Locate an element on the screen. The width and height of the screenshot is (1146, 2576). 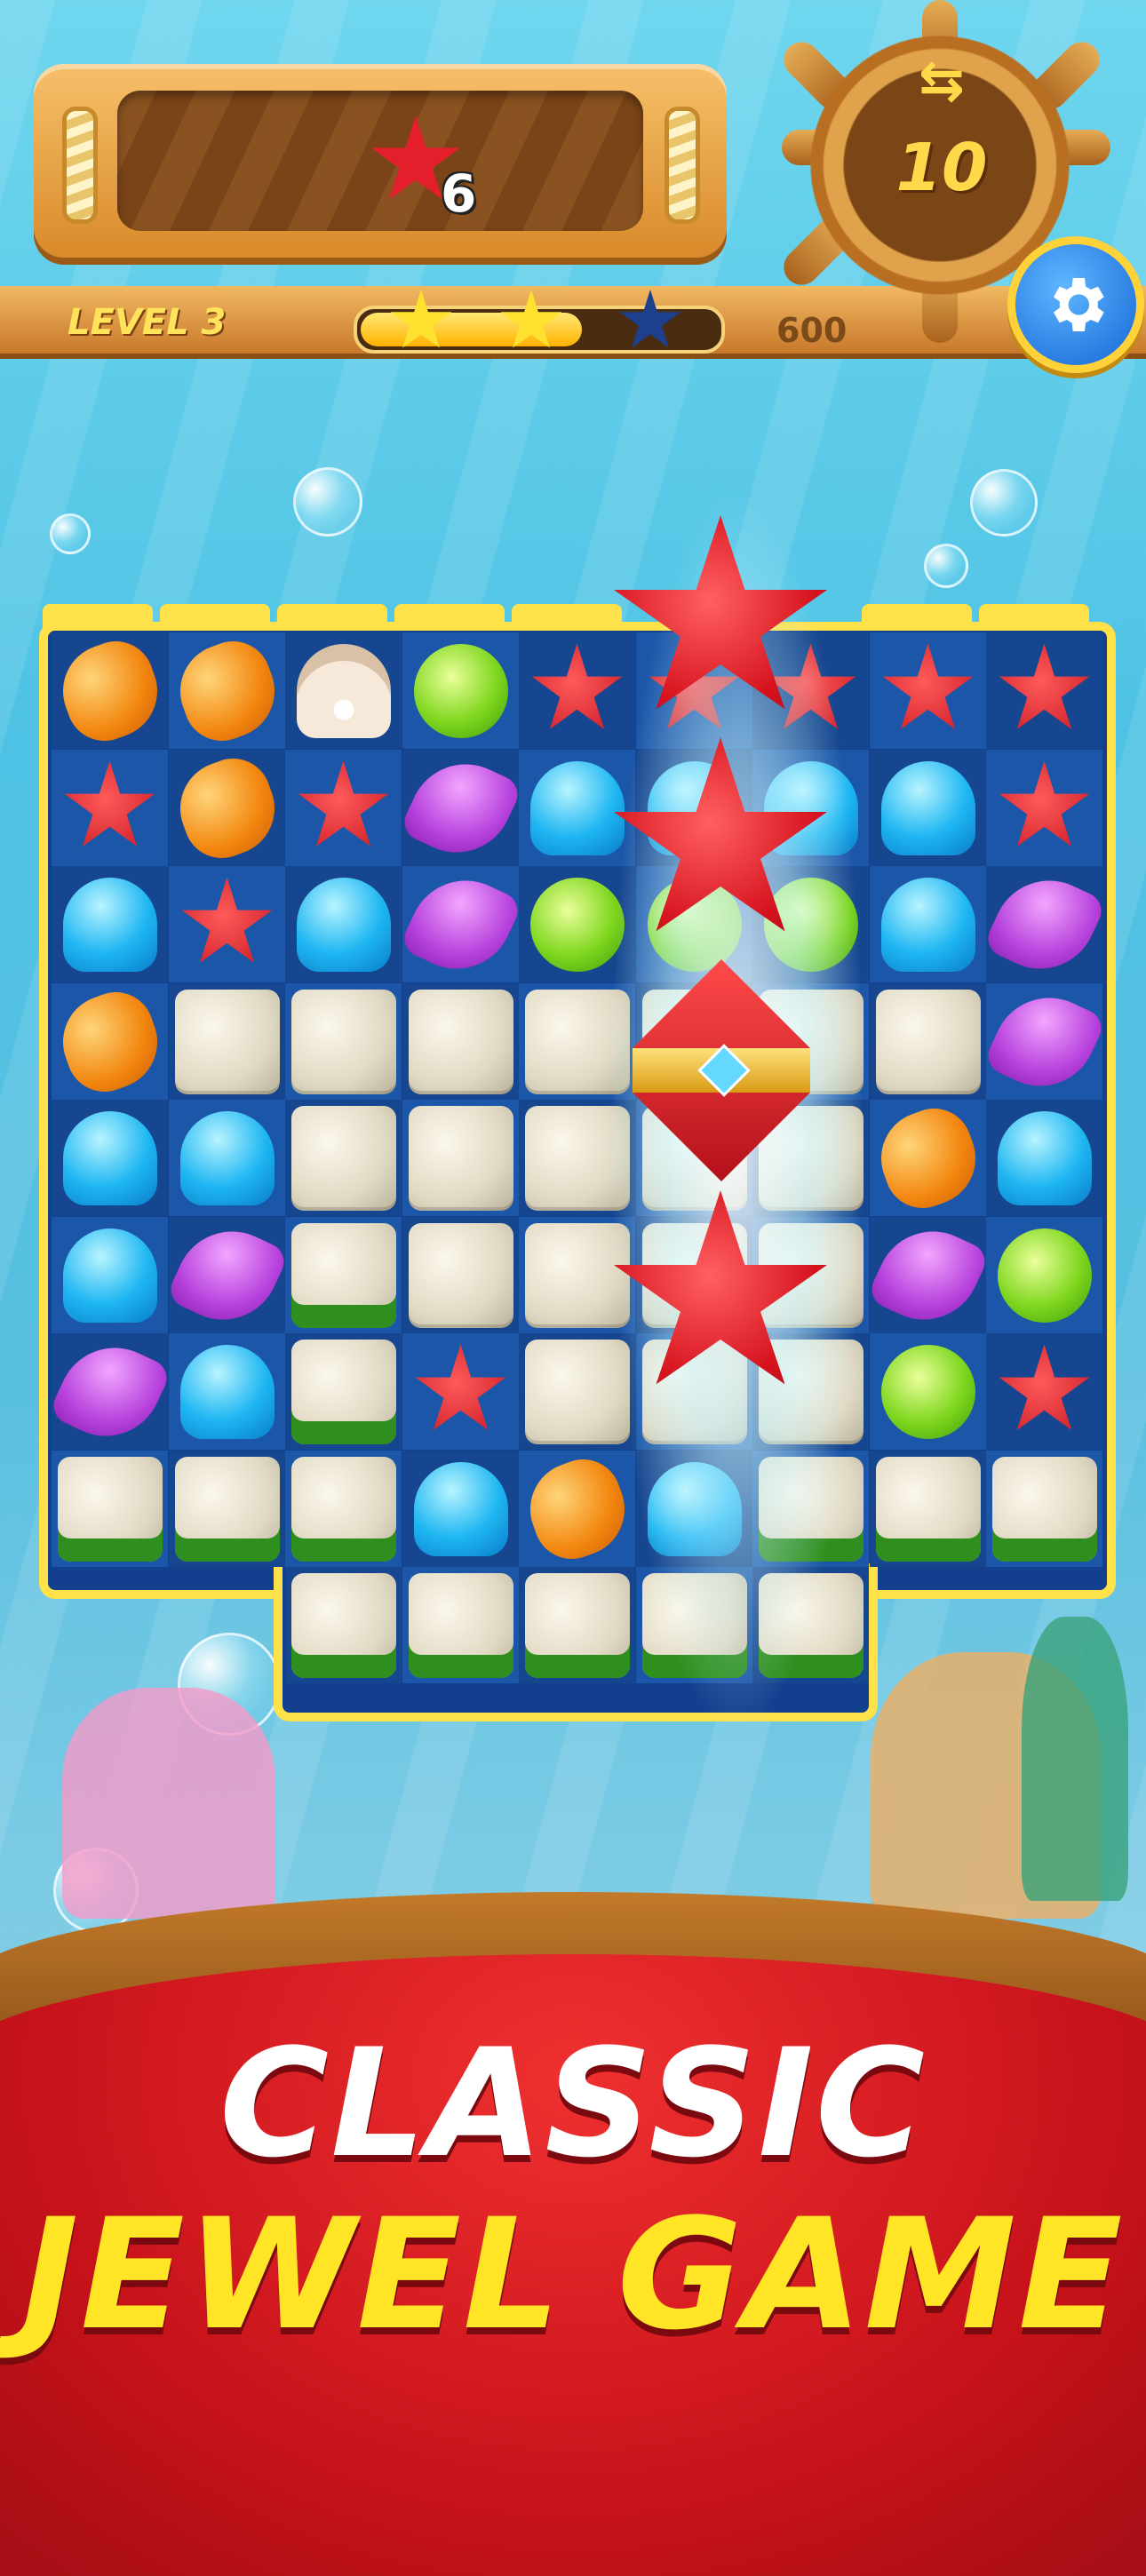
settings-button is located at coordinates (1075, 304).